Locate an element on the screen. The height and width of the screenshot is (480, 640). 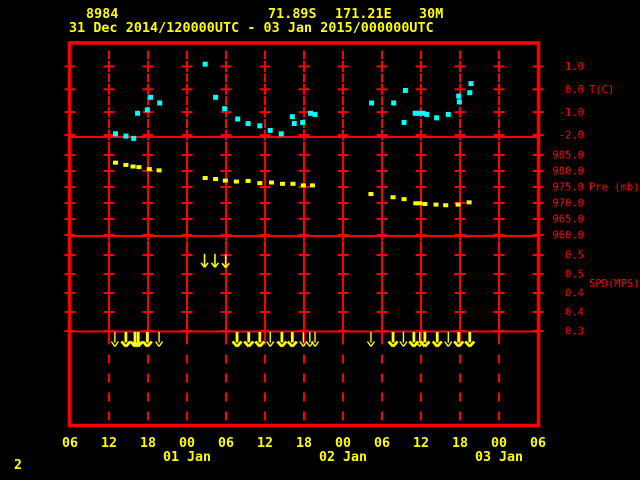
svg-text: 1.0 is located at coordinates (574, 67).